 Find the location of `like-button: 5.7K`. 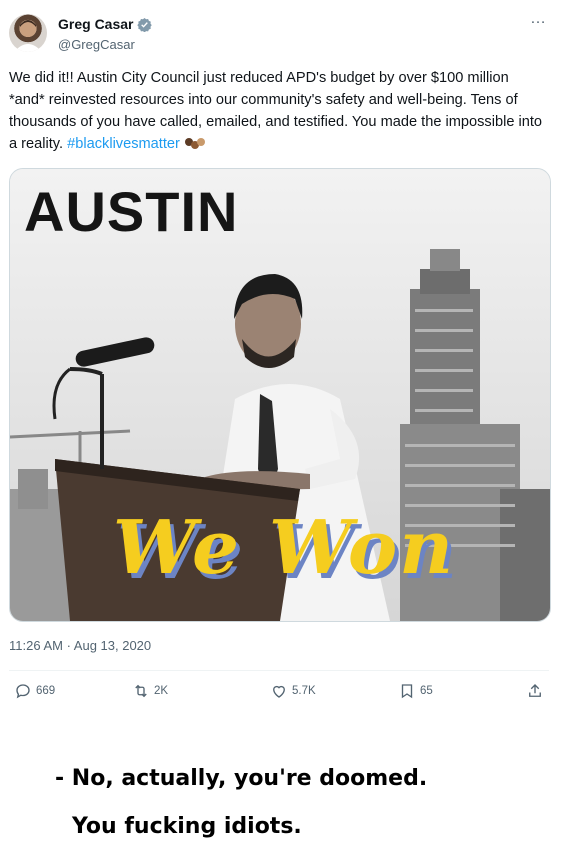

like-button: 5.7K is located at coordinates (293, 691).